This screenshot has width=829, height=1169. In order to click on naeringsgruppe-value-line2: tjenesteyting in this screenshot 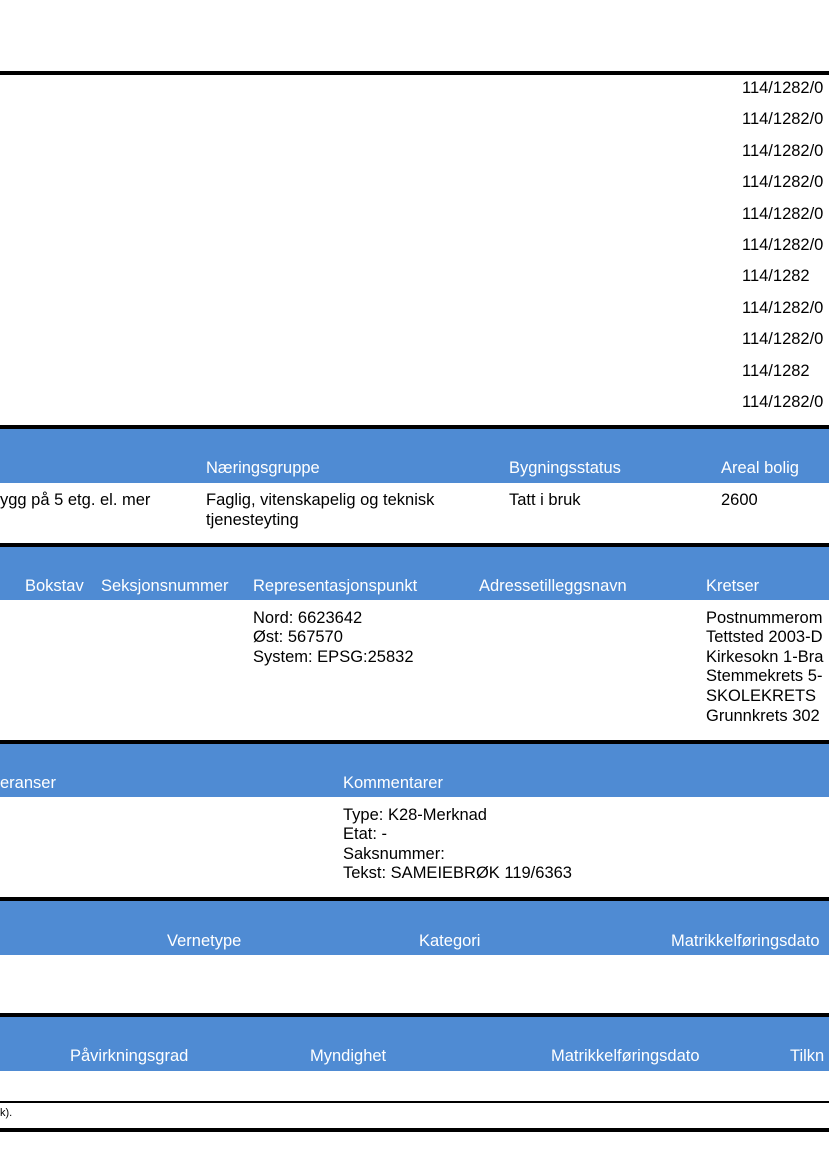, I will do `click(252, 520)`.